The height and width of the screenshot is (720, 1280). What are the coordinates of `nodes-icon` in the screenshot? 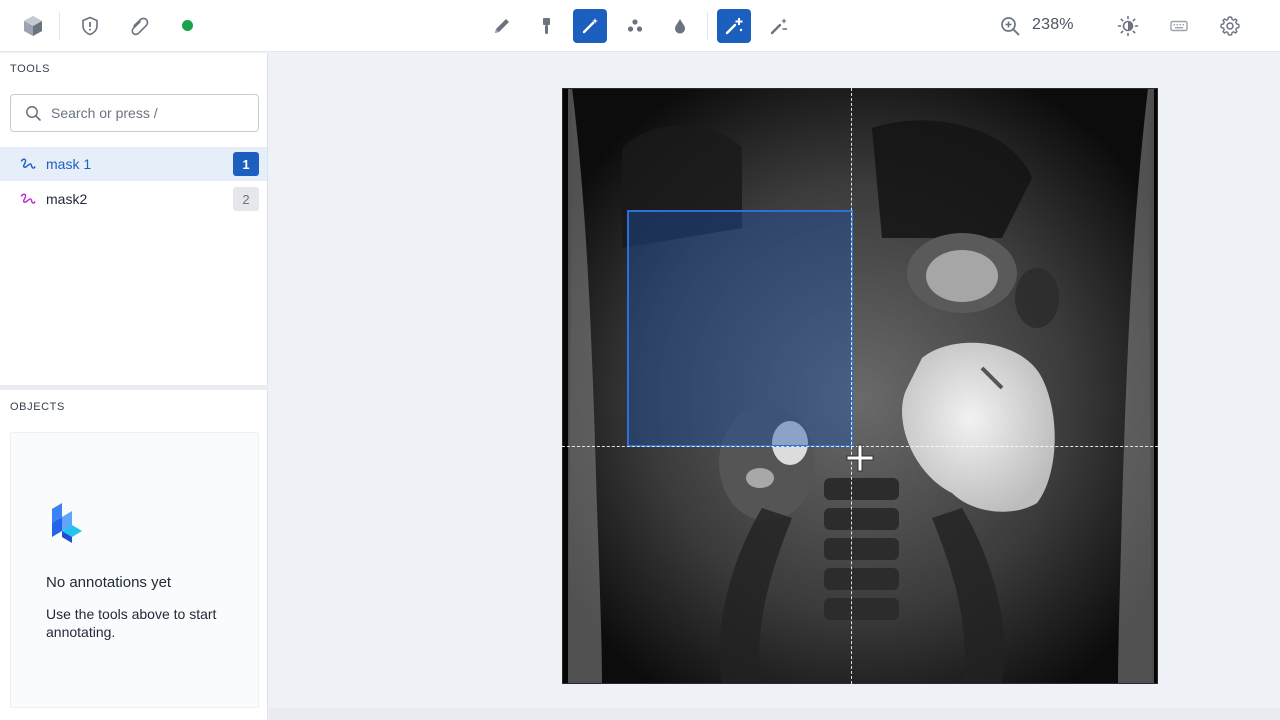 It's located at (635, 26).